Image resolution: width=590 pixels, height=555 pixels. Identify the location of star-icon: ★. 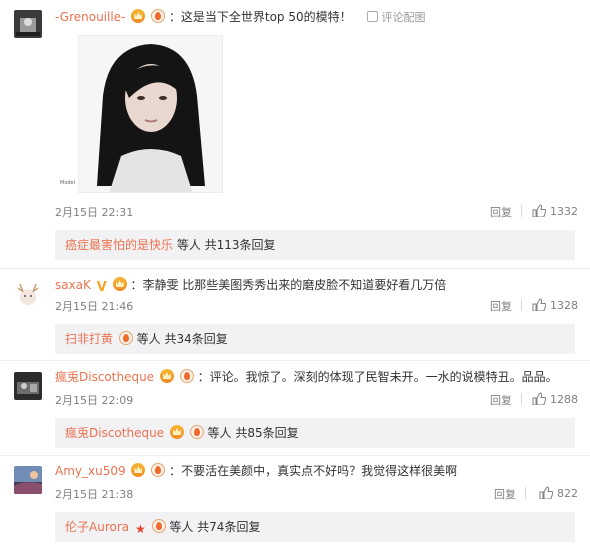
(140, 529).